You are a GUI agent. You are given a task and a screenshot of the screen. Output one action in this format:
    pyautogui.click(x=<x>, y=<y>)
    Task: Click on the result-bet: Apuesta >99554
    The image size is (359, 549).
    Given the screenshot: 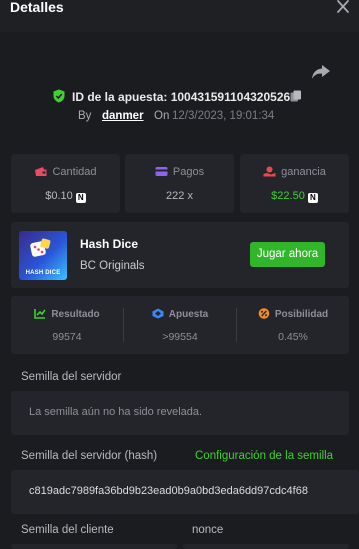 What is the action you would take?
    pyautogui.click(x=180, y=325)
    